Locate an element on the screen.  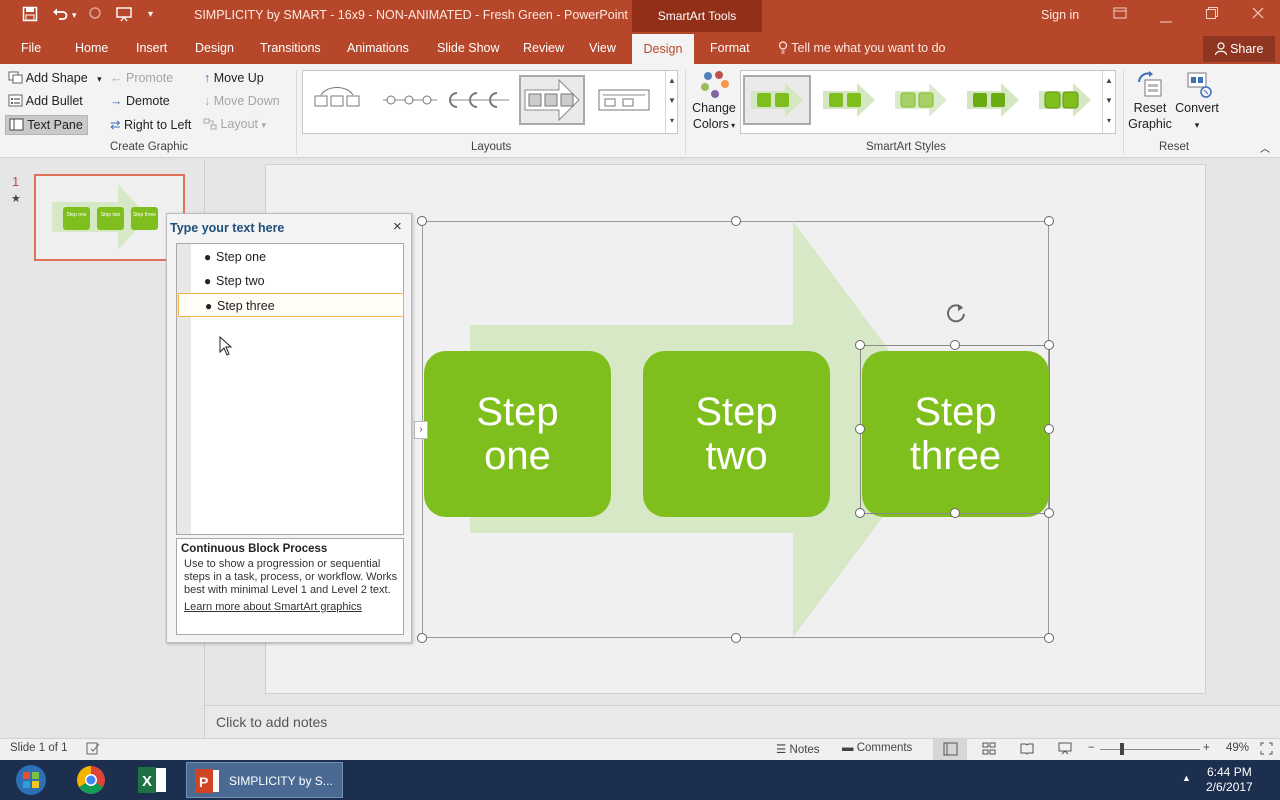
customize-qat-icon: ▾ is located at coordinates (150, 14).